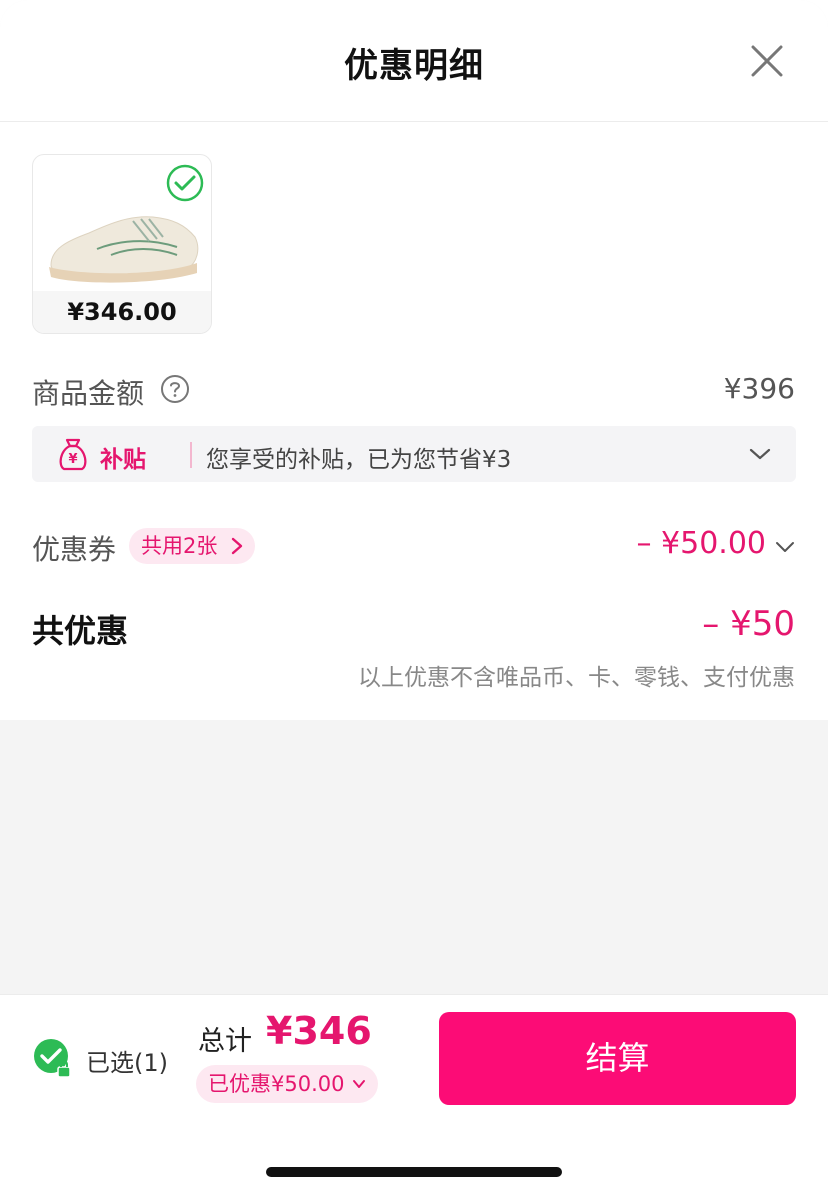 The height and width of the screenshot is (1194, 828). What do you see at coordinates (225, 1041) in the screenshot?
I see `total-label: 总计` at bounding box center [225, 1041].